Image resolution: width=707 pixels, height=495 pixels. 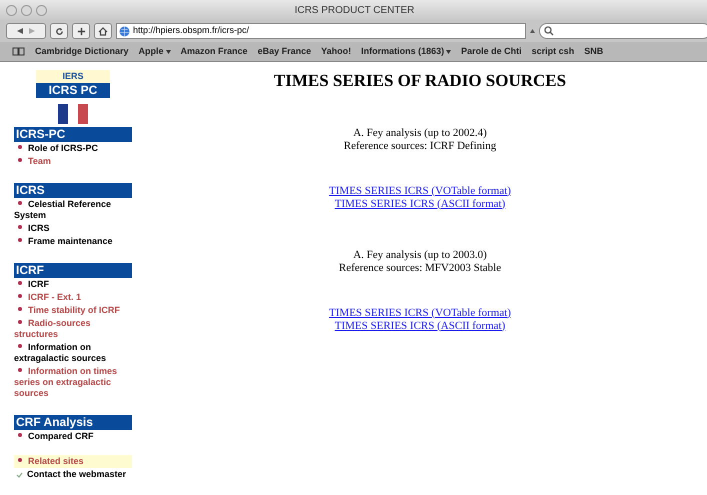 What do you see at coordinates (73, 114) in the screenshot?
I see `flag-icon` at bounding box center [73, 114].